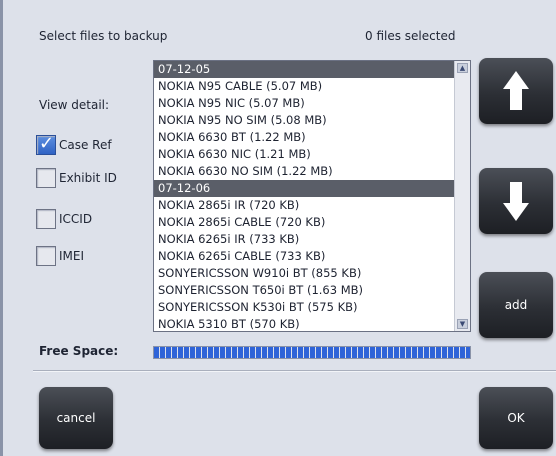 This screenshot has height=456, width=556. Describe the element at coordinates (72, 256) in the screenshot. I see `checkbox-label: IMEI` at that location.